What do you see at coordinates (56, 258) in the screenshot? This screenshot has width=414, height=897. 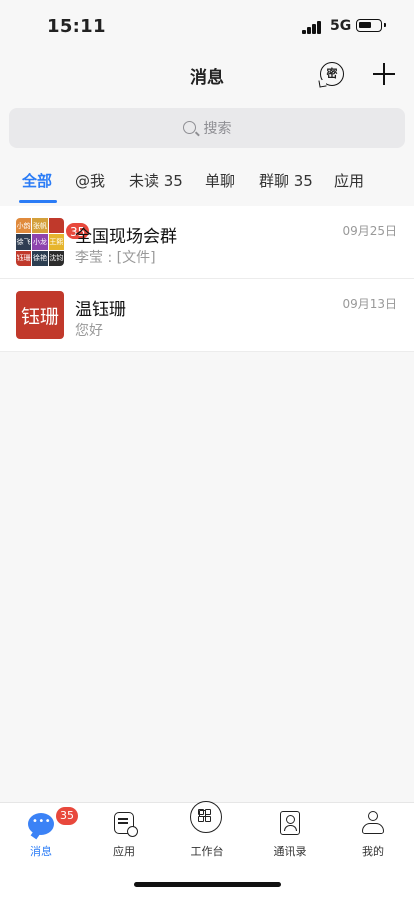 I see `avatar-tile: 沈钧` at bounding box center [56, 258].